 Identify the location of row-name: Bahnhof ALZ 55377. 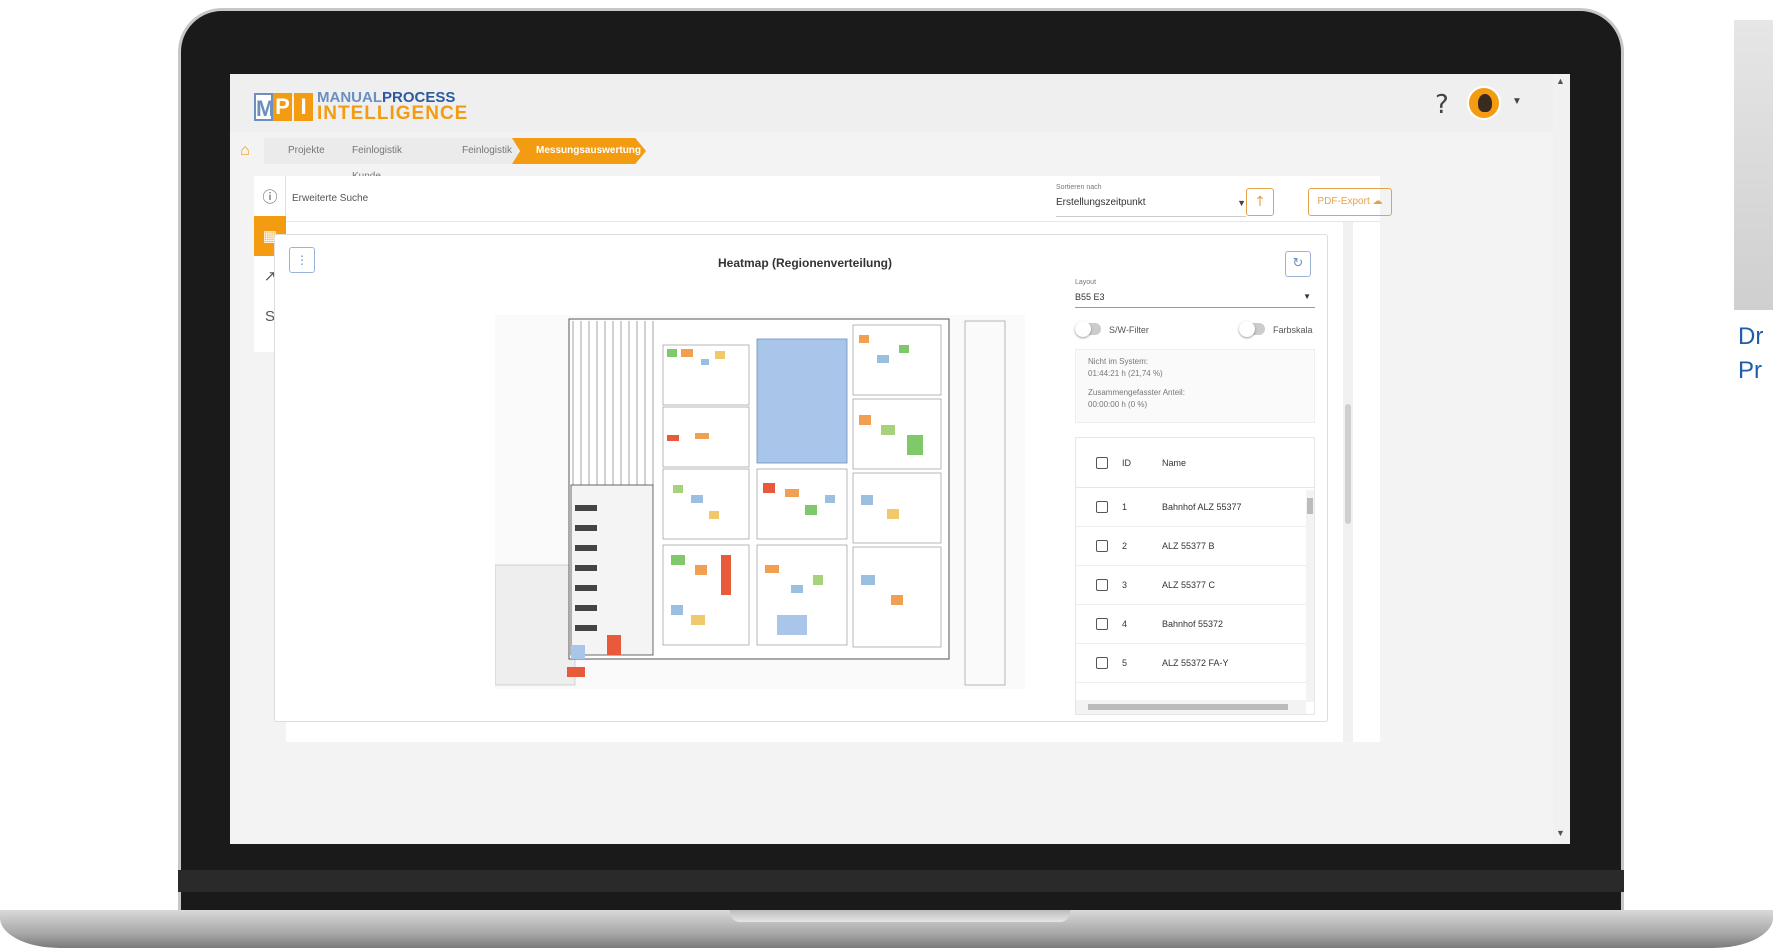
(1202, 507).